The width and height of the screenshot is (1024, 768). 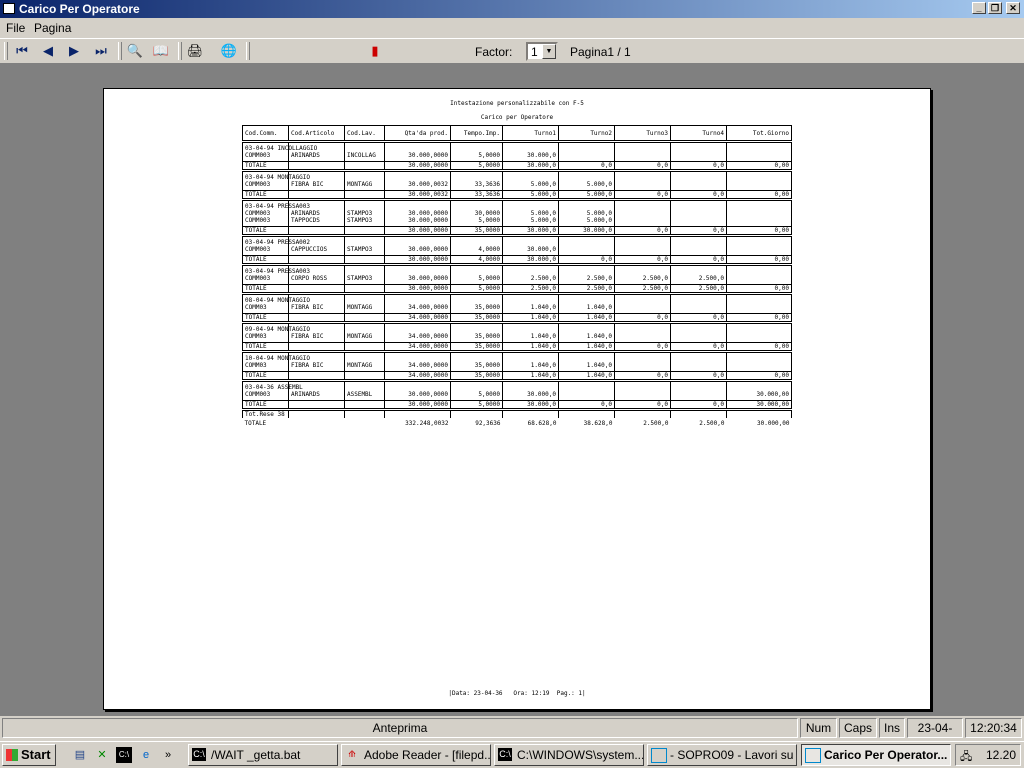 What do you see at coordinates (417, 134) in the screenshot?
I see `column-header: Qta'da prod.` at bounding box center [417, 134].